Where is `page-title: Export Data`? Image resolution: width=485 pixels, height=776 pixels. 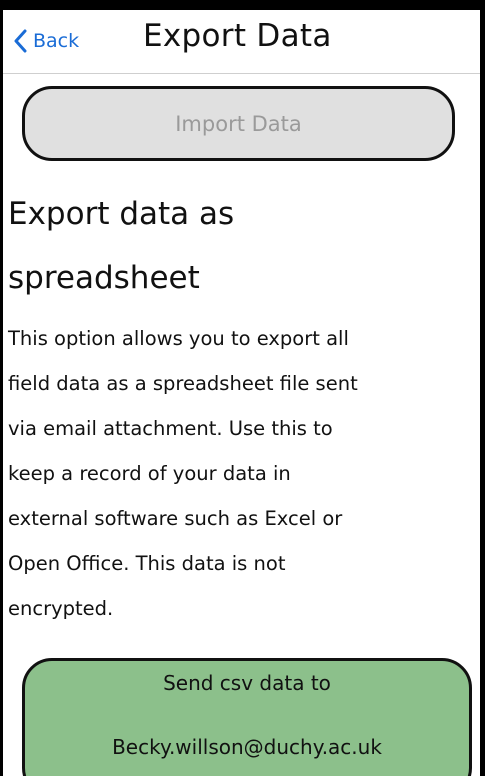
page-title: Export Data is located at coordinates (237, 36).